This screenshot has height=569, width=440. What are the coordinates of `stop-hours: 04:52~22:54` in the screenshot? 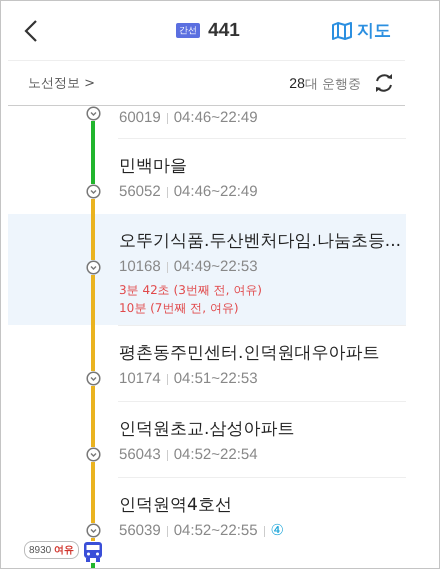 It's located at (216, 455).